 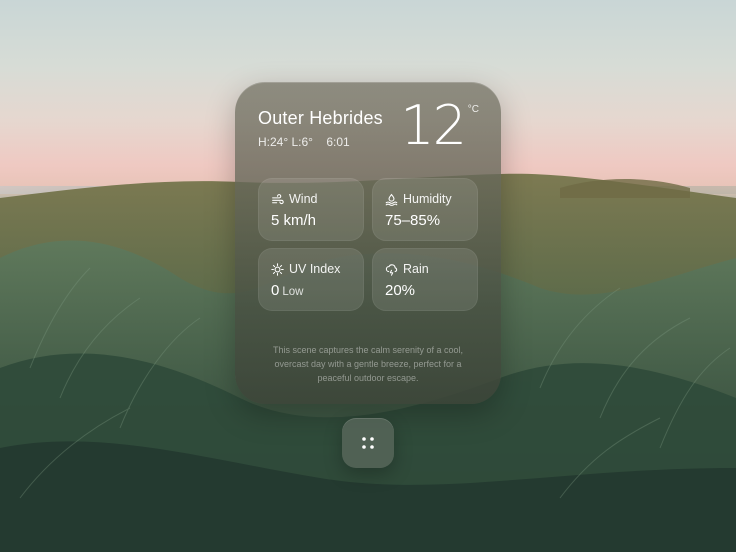 I want to click on app-grid-button, so click(x=368, y=443).